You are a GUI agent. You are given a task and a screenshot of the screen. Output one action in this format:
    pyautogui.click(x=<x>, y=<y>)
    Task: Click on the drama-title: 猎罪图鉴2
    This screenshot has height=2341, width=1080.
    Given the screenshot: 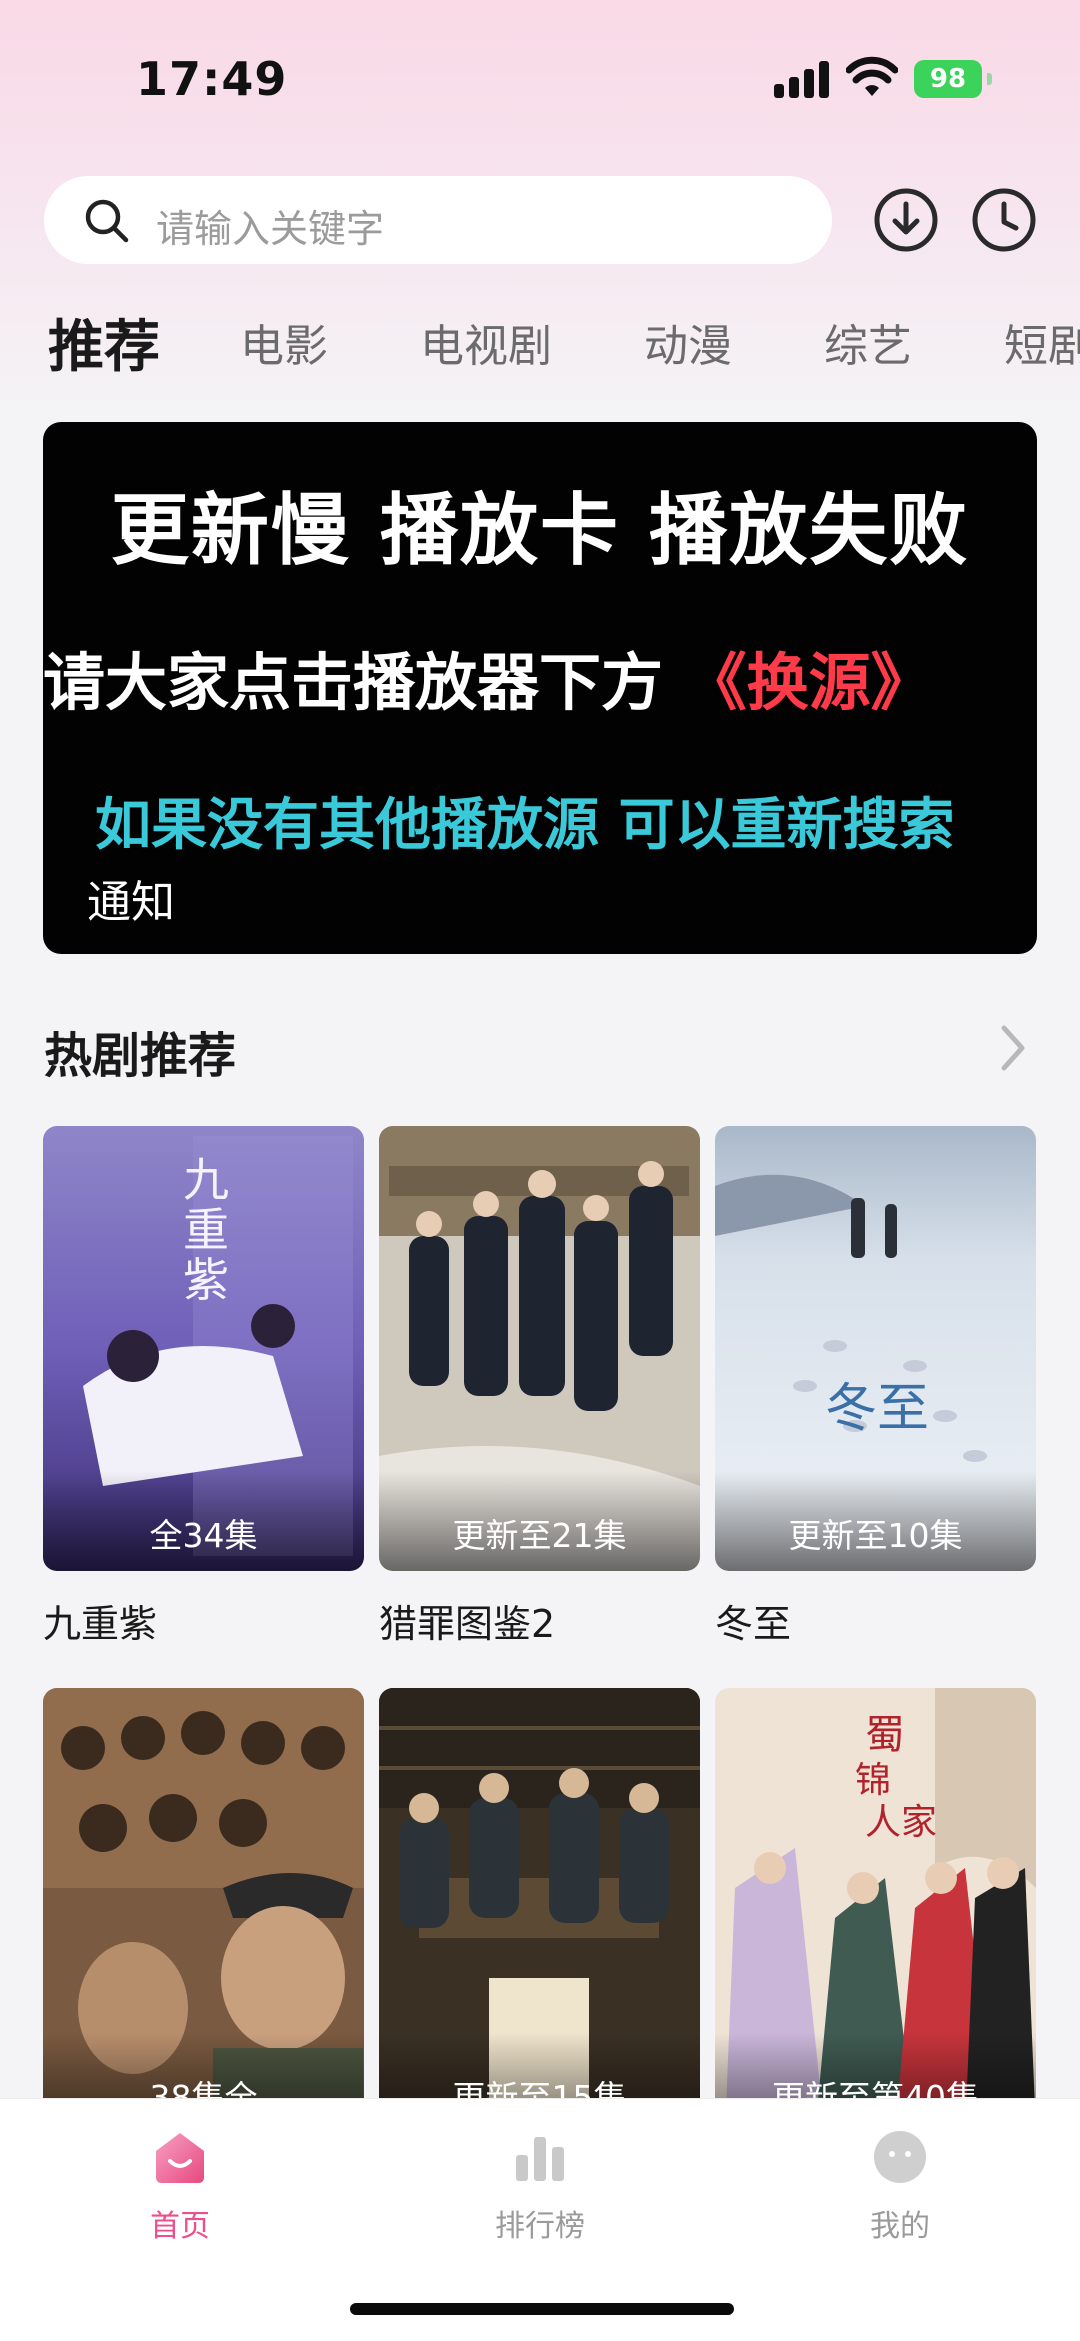 What is the action you would take?
    pyautogui.click(x=467, y=1624)
    